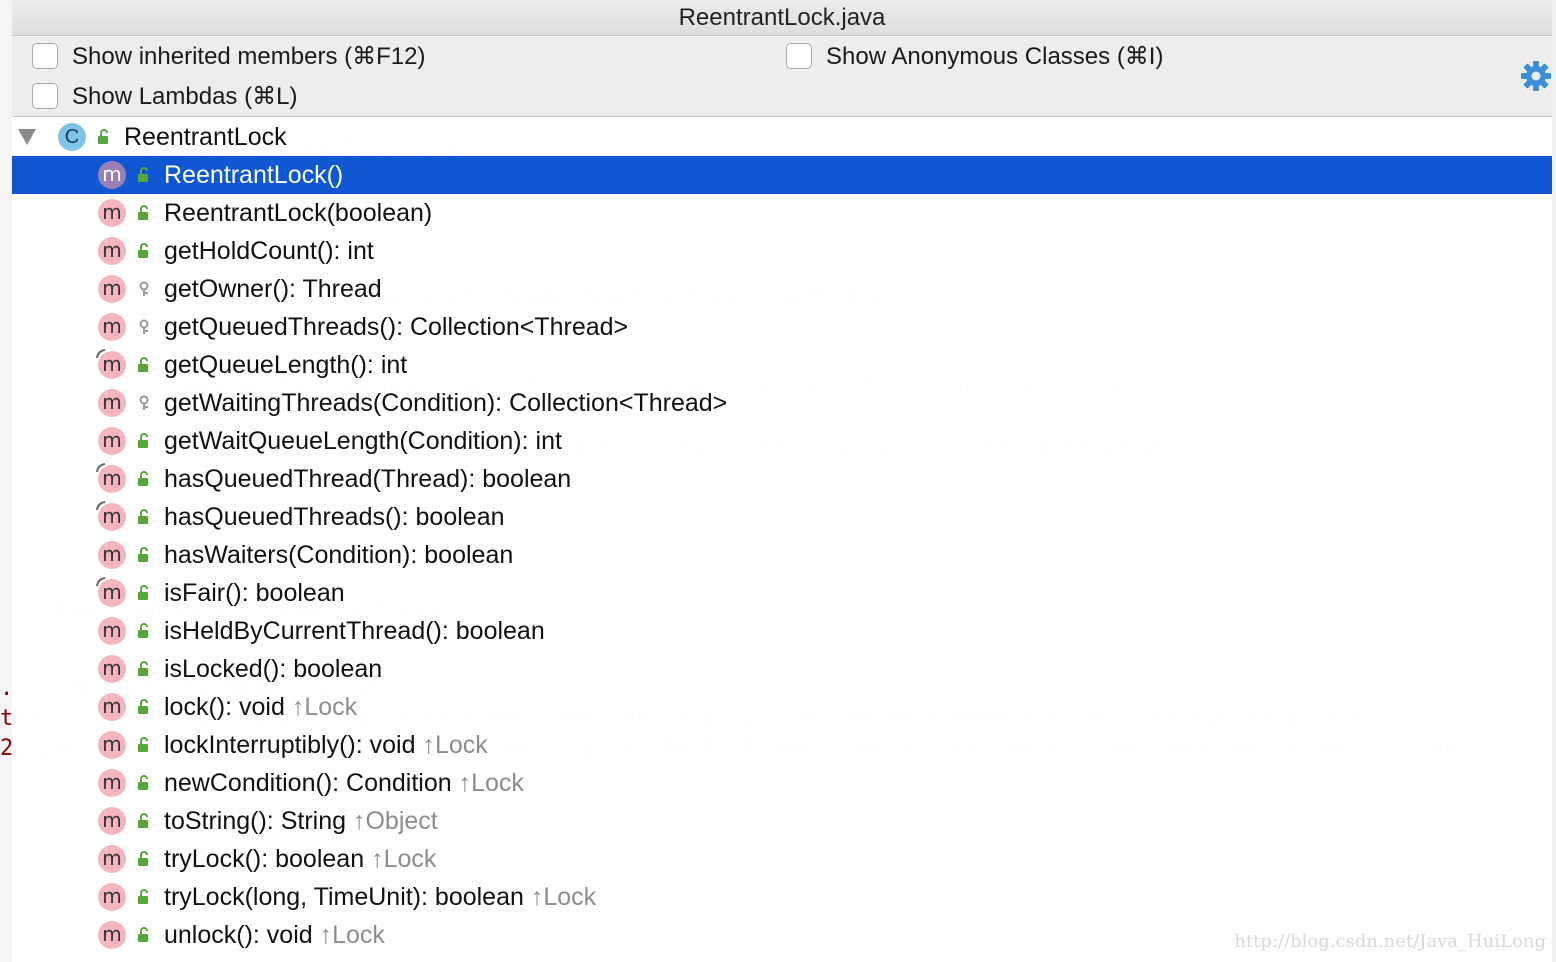  Describe the element at coordinates (300, 859) in the screenshot. I see `member-signature-label: tryLock(): boolean ↑Lock` at that location.